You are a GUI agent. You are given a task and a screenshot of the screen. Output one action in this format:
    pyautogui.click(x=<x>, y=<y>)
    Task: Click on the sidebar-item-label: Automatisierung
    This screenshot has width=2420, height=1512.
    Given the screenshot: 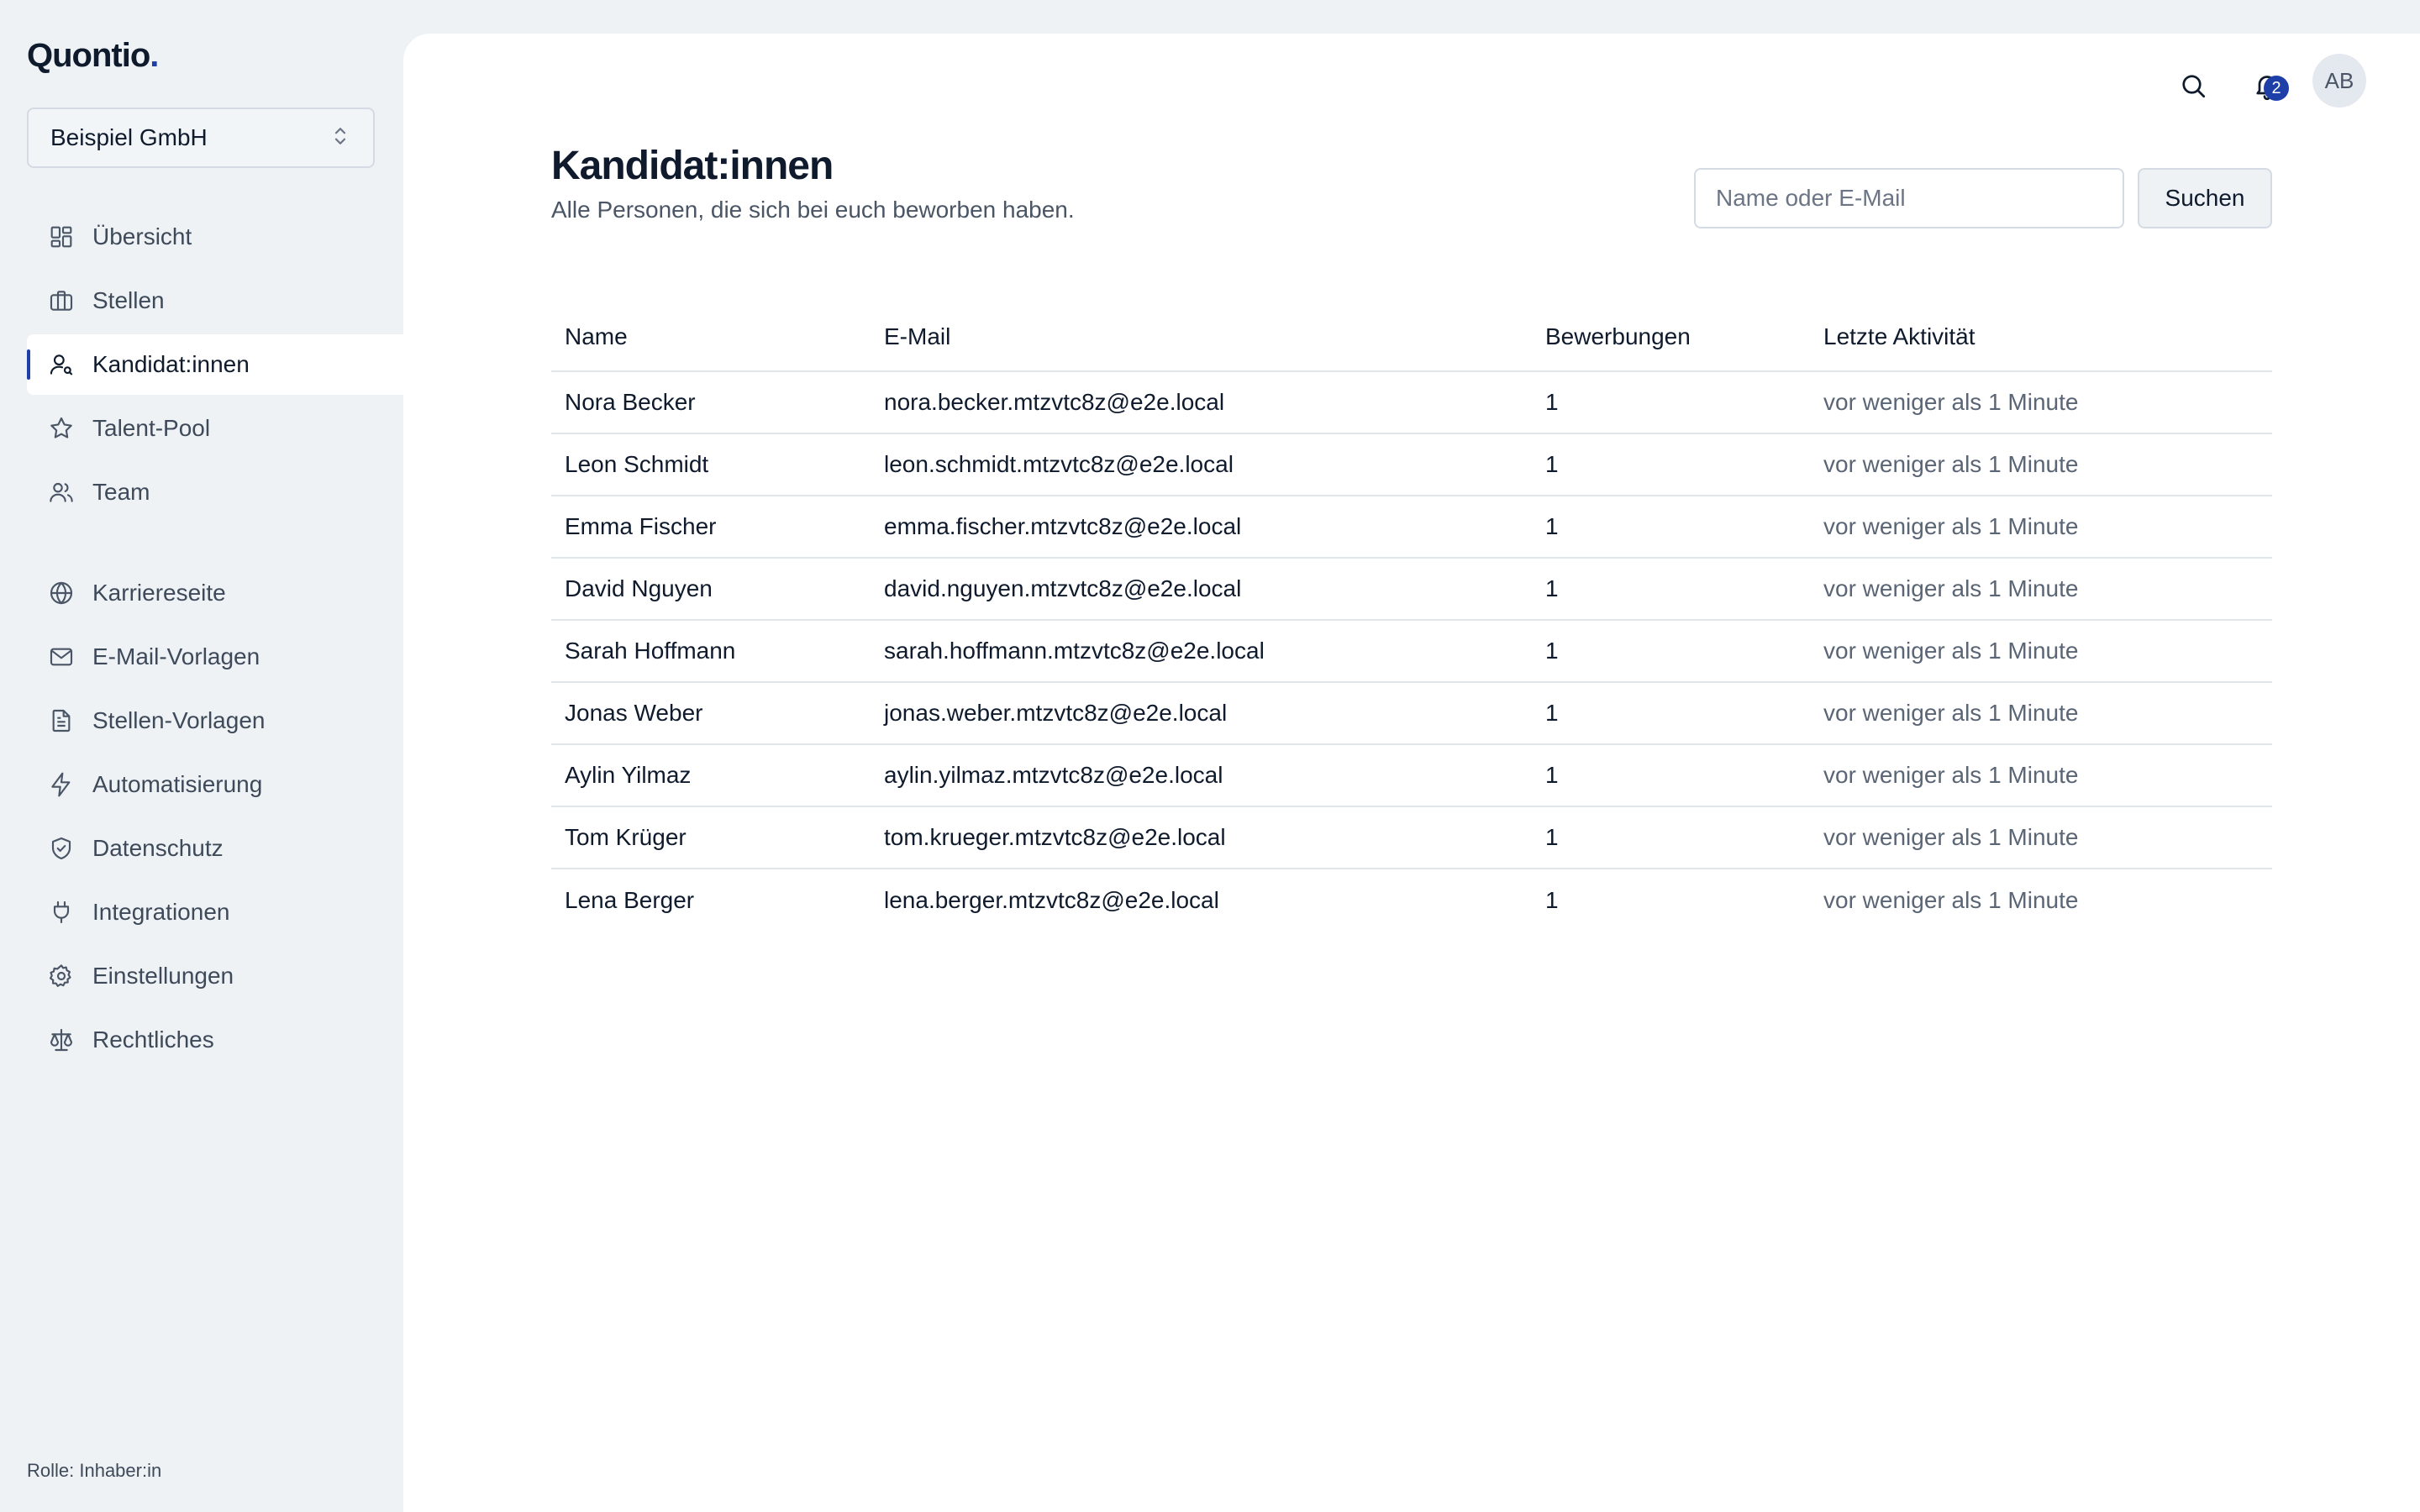 What is the action you would take?
    pyautogui.click(x=177, y=784)
    